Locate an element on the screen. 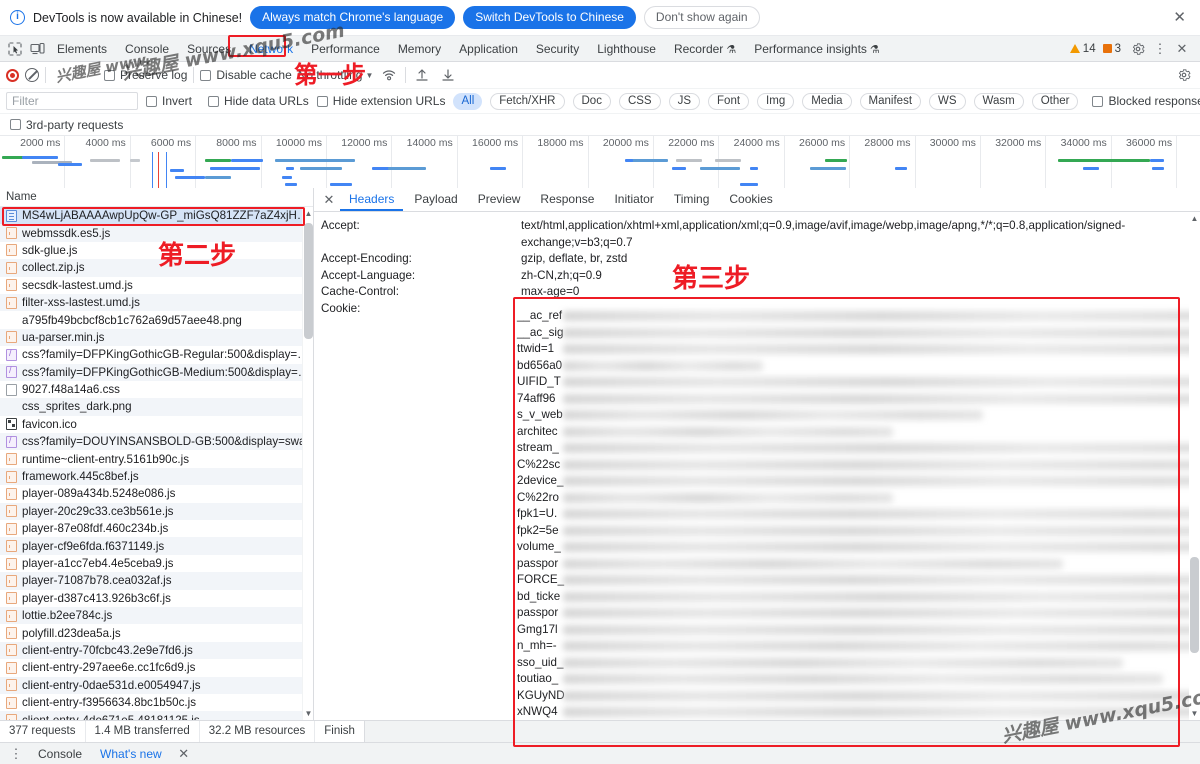 This screenshot has width=1200, height=764. always-match-language-button: Always match Chrome's language is located at coordinates (353, 17).